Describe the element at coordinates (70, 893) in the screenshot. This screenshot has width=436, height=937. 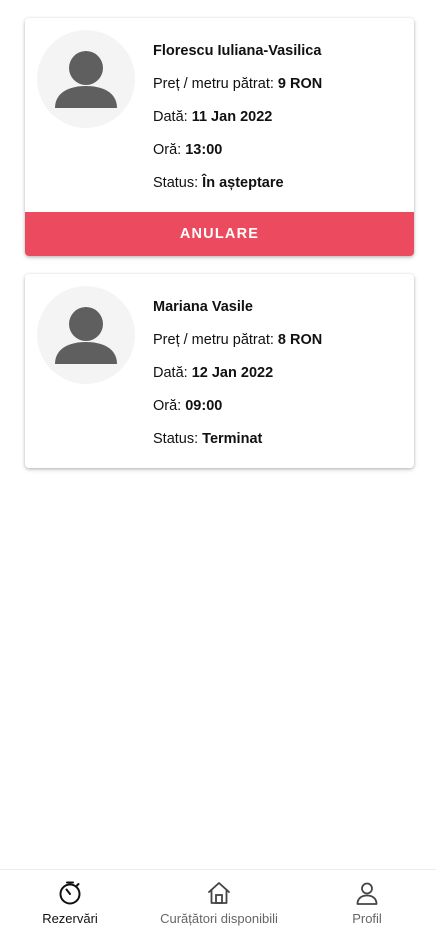
I see `timer-icon` at that location.